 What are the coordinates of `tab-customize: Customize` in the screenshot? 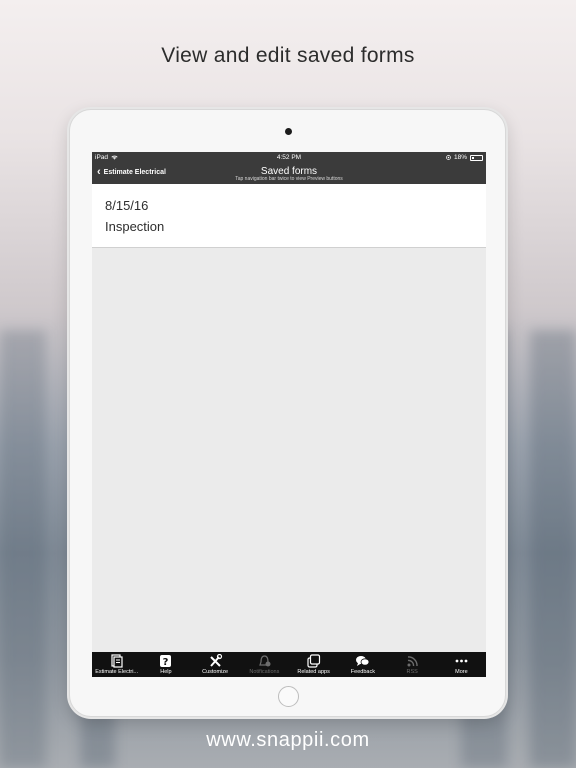 It's located at (215, 664).